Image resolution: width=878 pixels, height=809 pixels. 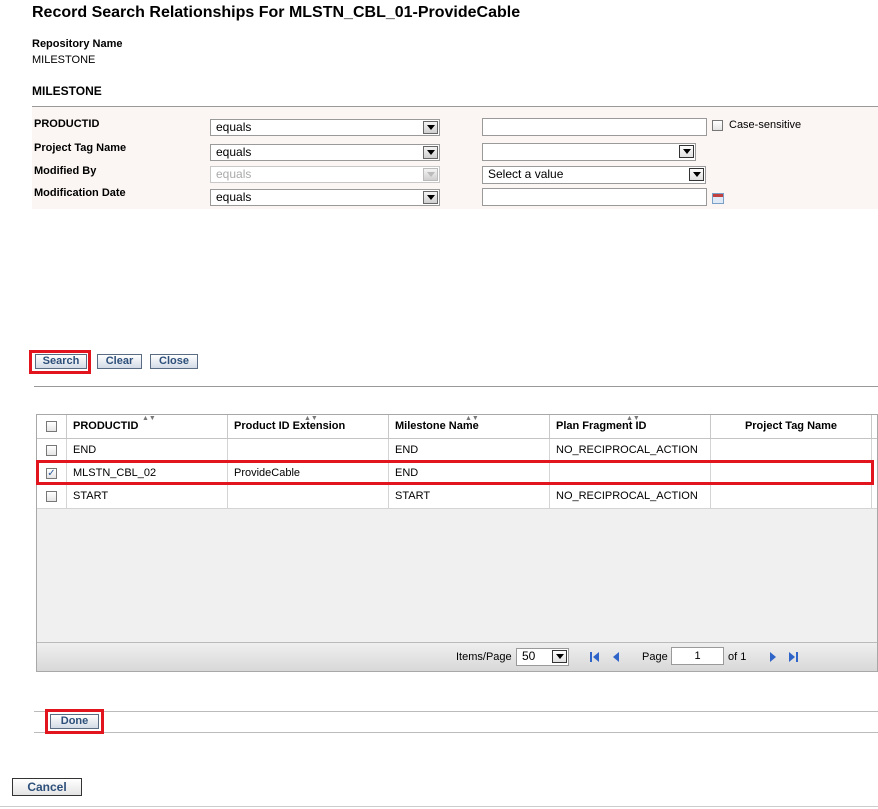 I want to click on productid-input, so click(x=594, y=127).